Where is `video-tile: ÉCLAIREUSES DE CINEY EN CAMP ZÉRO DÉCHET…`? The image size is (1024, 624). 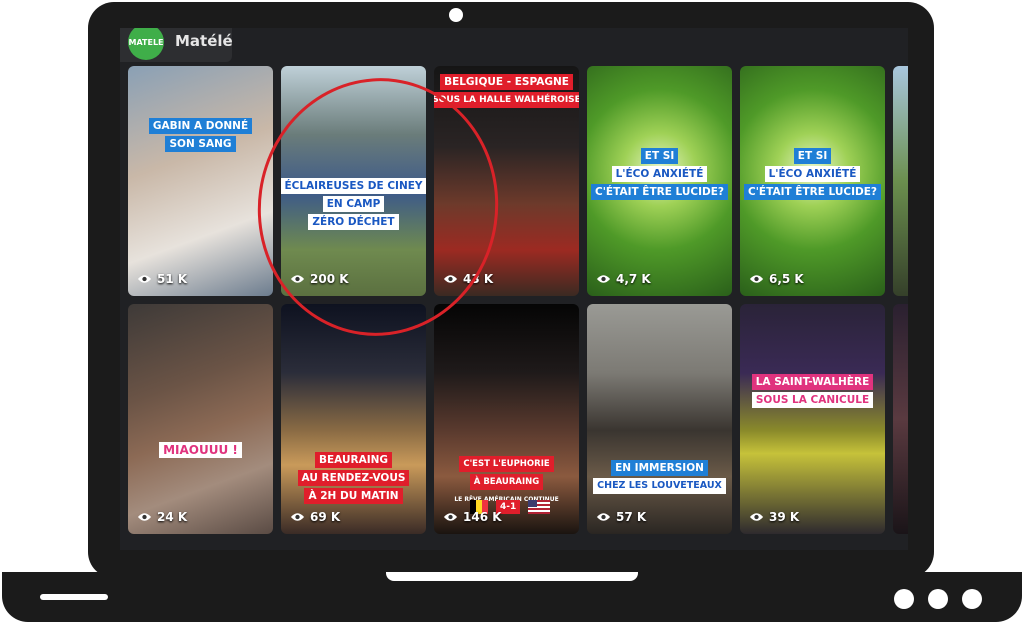
video-tile: ÉCLAIREUSES DE CINEY EN CAMP ZÉRO DÉCHET… is located at coordinates (353, 181).